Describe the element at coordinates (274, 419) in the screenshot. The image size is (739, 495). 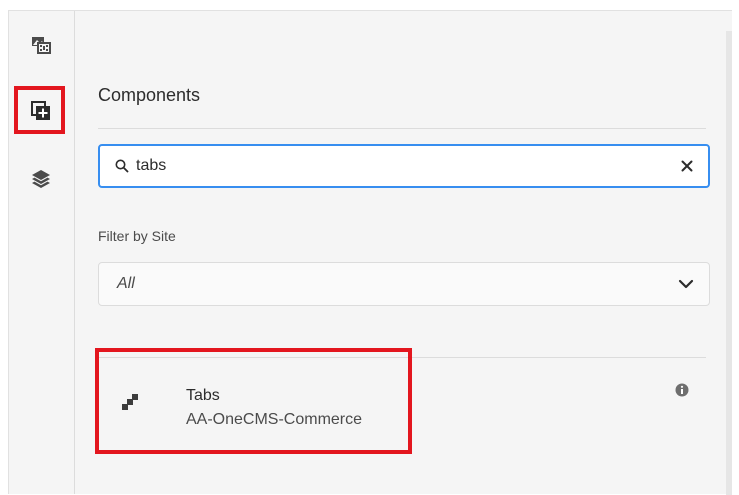
I see `component-group: AA-OneCMS-Commerce` at that location.